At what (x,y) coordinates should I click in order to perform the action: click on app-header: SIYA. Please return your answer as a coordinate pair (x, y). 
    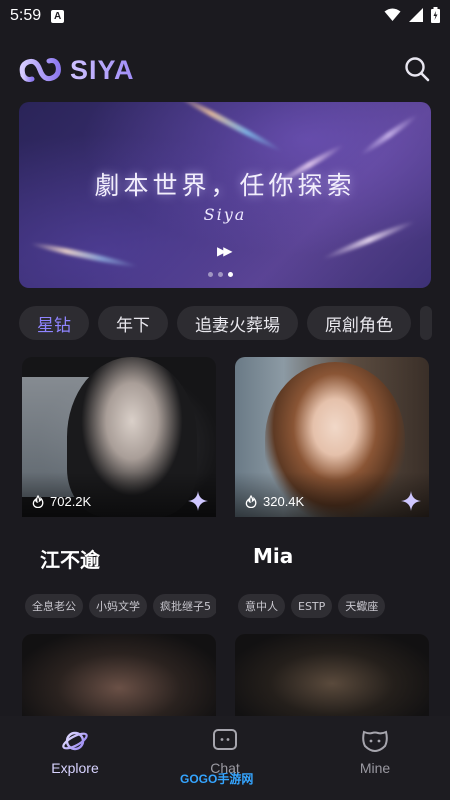
    Looking at the image, I should click on (225, 70).